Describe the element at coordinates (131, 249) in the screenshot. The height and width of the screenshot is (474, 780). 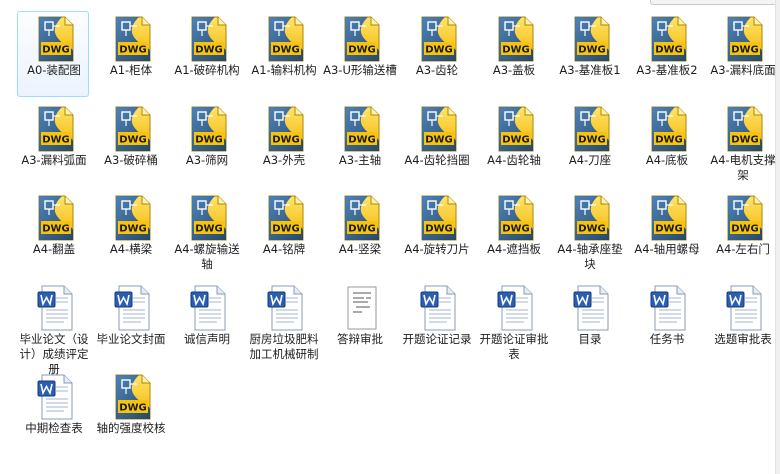
I see `file-name-label: A4-横梁` at that location.